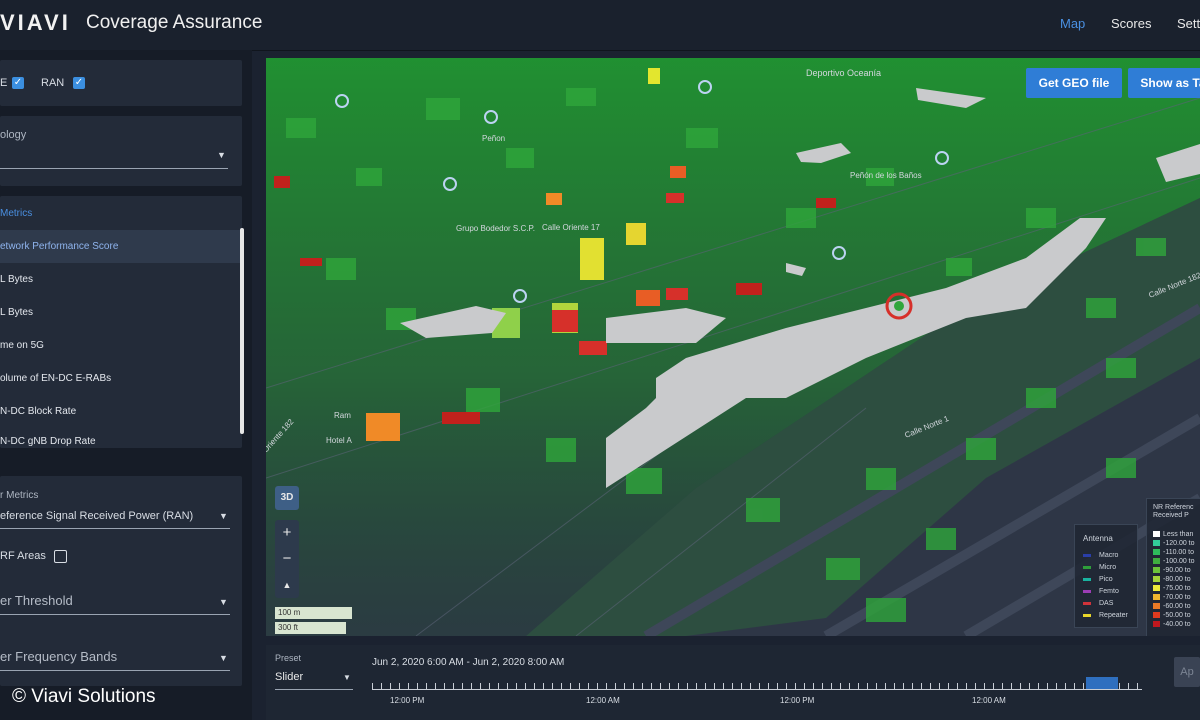 This screenshot has height=720, width=1200. Describe the element at coordinates (1102, 683) in the screenshot. I see `time-slider-handle` at that location.